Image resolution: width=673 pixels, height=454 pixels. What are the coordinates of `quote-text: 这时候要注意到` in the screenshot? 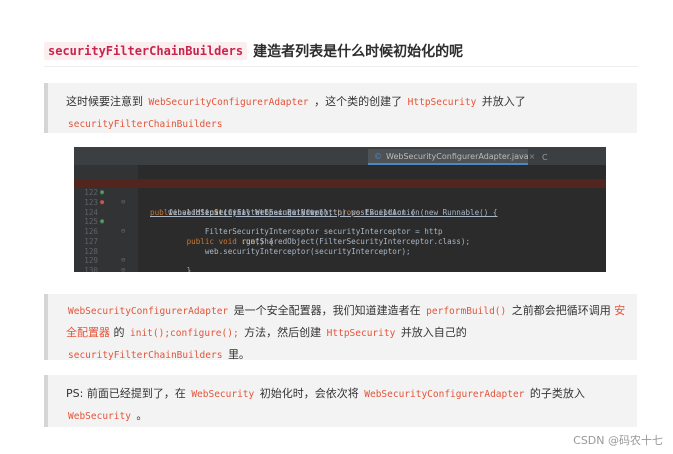 It's located at (104, 101).